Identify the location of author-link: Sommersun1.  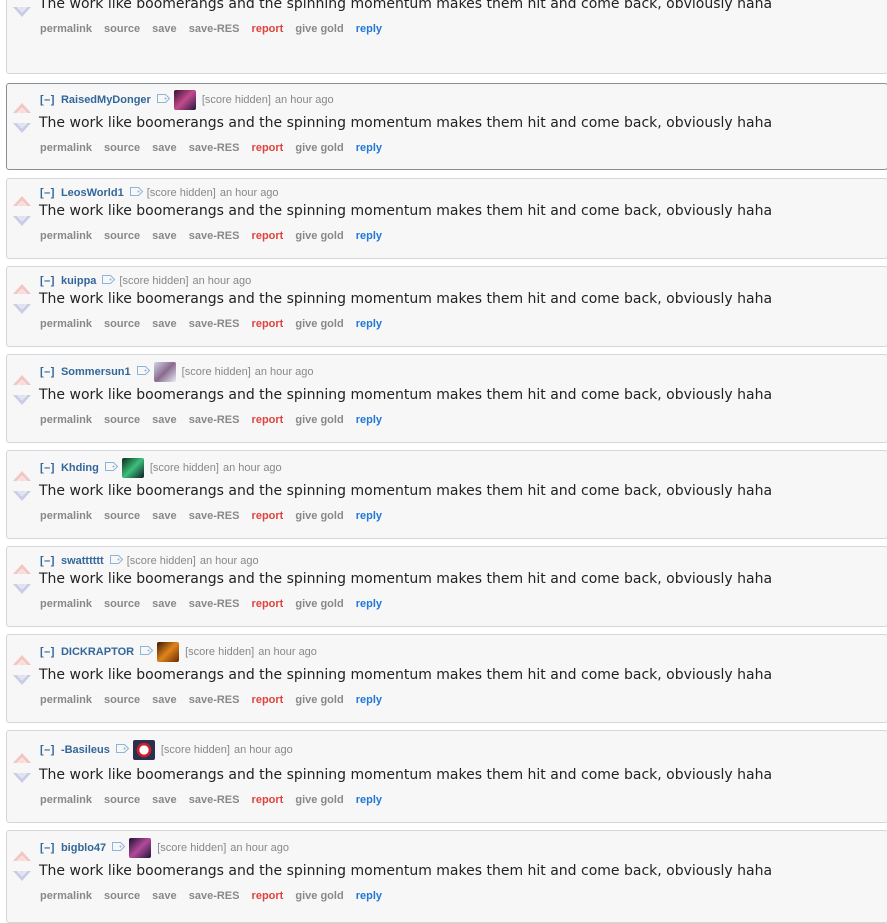
(96, 372).